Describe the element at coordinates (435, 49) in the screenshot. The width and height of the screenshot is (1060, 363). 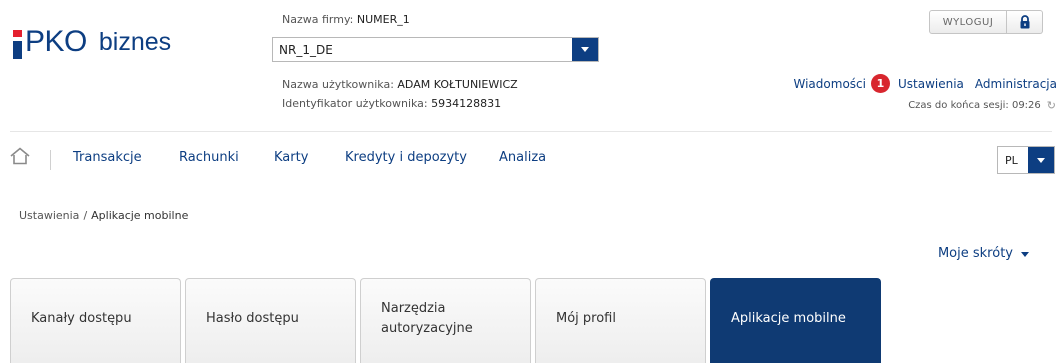
I see `company-select: NR_1_DE` at that location.